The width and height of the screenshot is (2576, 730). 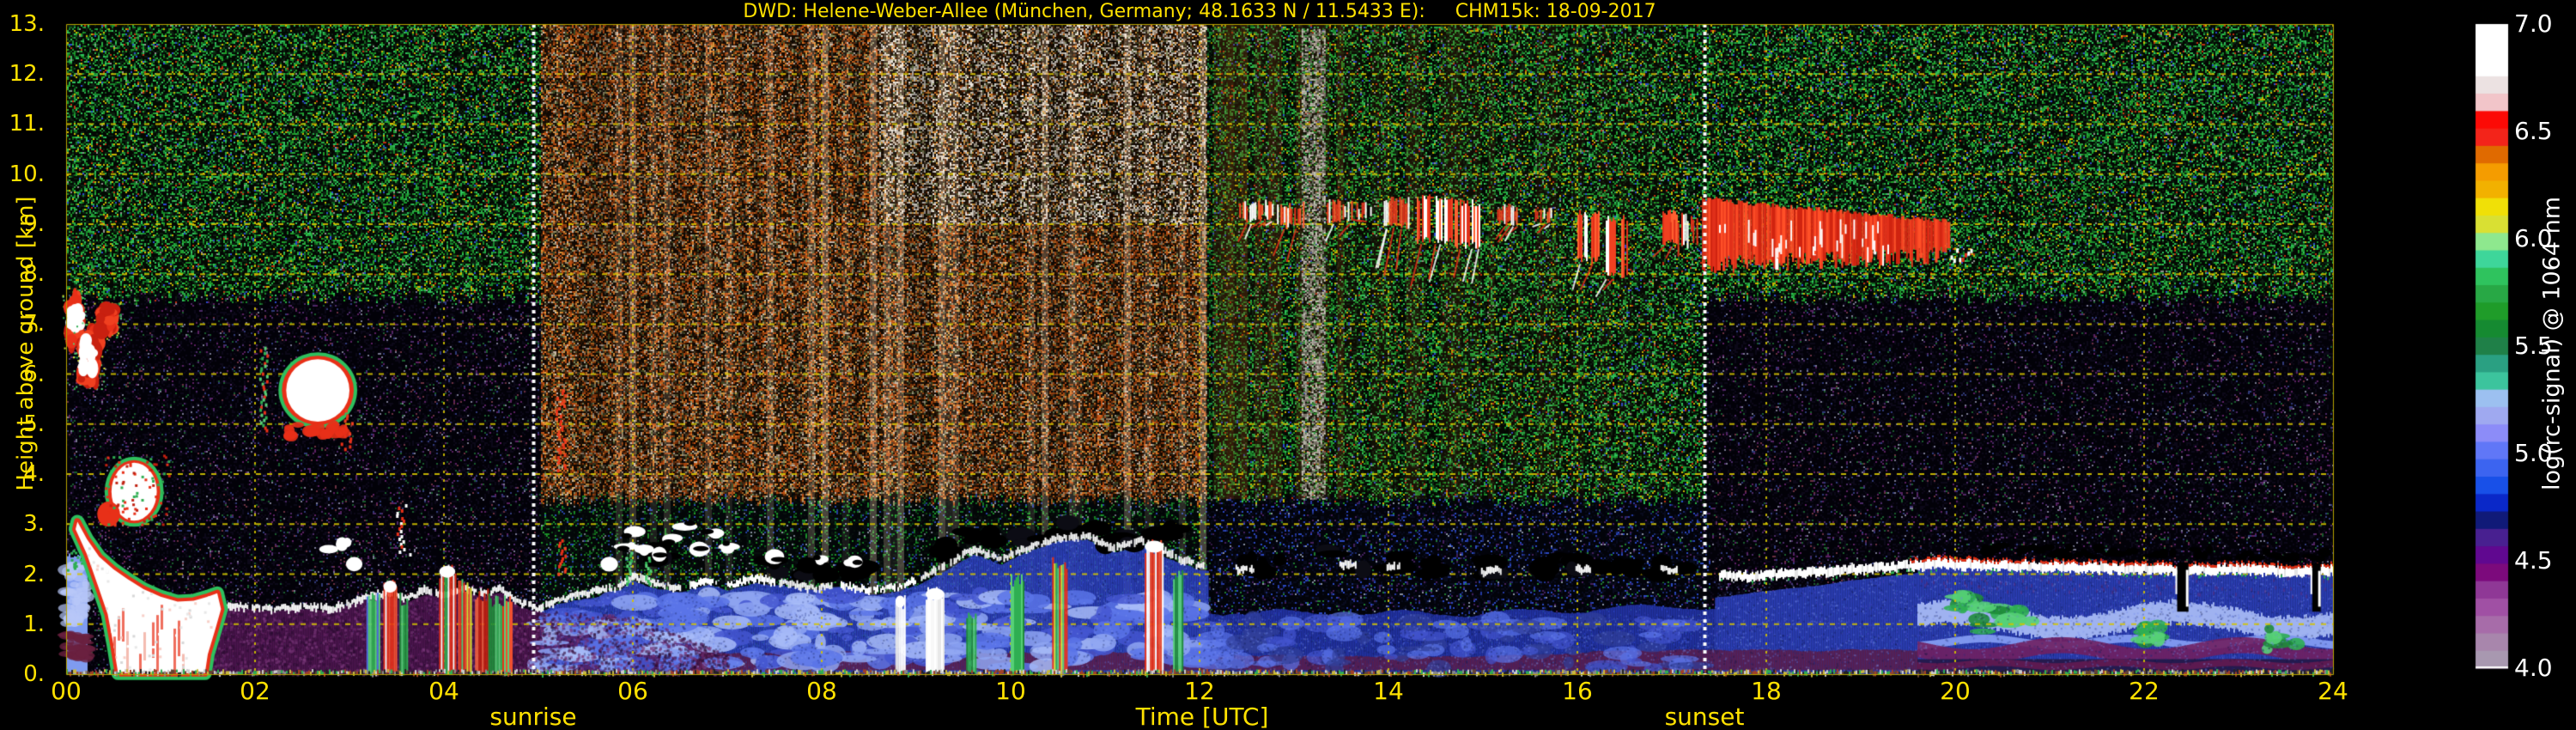 I want to click on x-tick-label: 10, so click(x=1010, y=691).